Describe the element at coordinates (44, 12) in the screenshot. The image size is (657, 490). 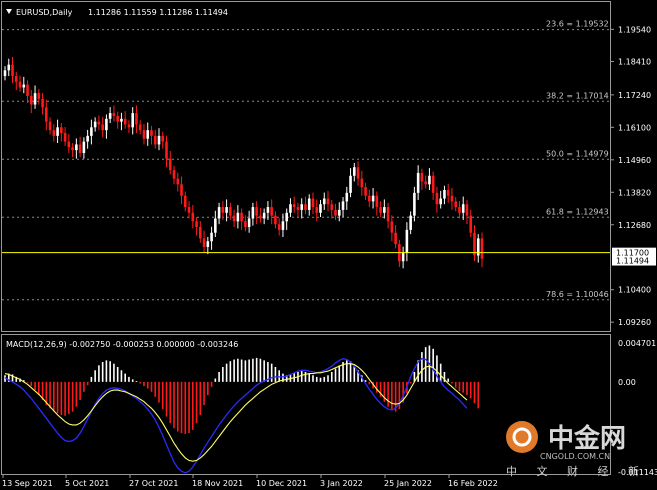
I see `symbol-timeframe: EURUSD,Daily` at that location.